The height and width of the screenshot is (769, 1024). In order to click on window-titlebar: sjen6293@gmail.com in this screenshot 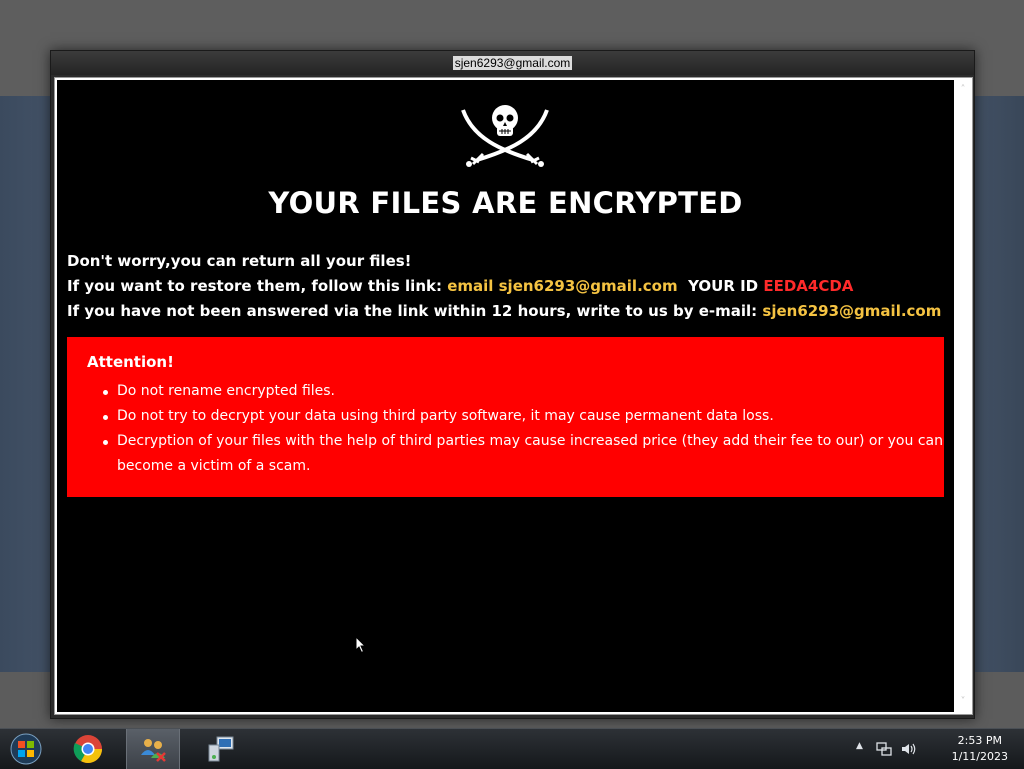, I will do `click(512, 63)`.